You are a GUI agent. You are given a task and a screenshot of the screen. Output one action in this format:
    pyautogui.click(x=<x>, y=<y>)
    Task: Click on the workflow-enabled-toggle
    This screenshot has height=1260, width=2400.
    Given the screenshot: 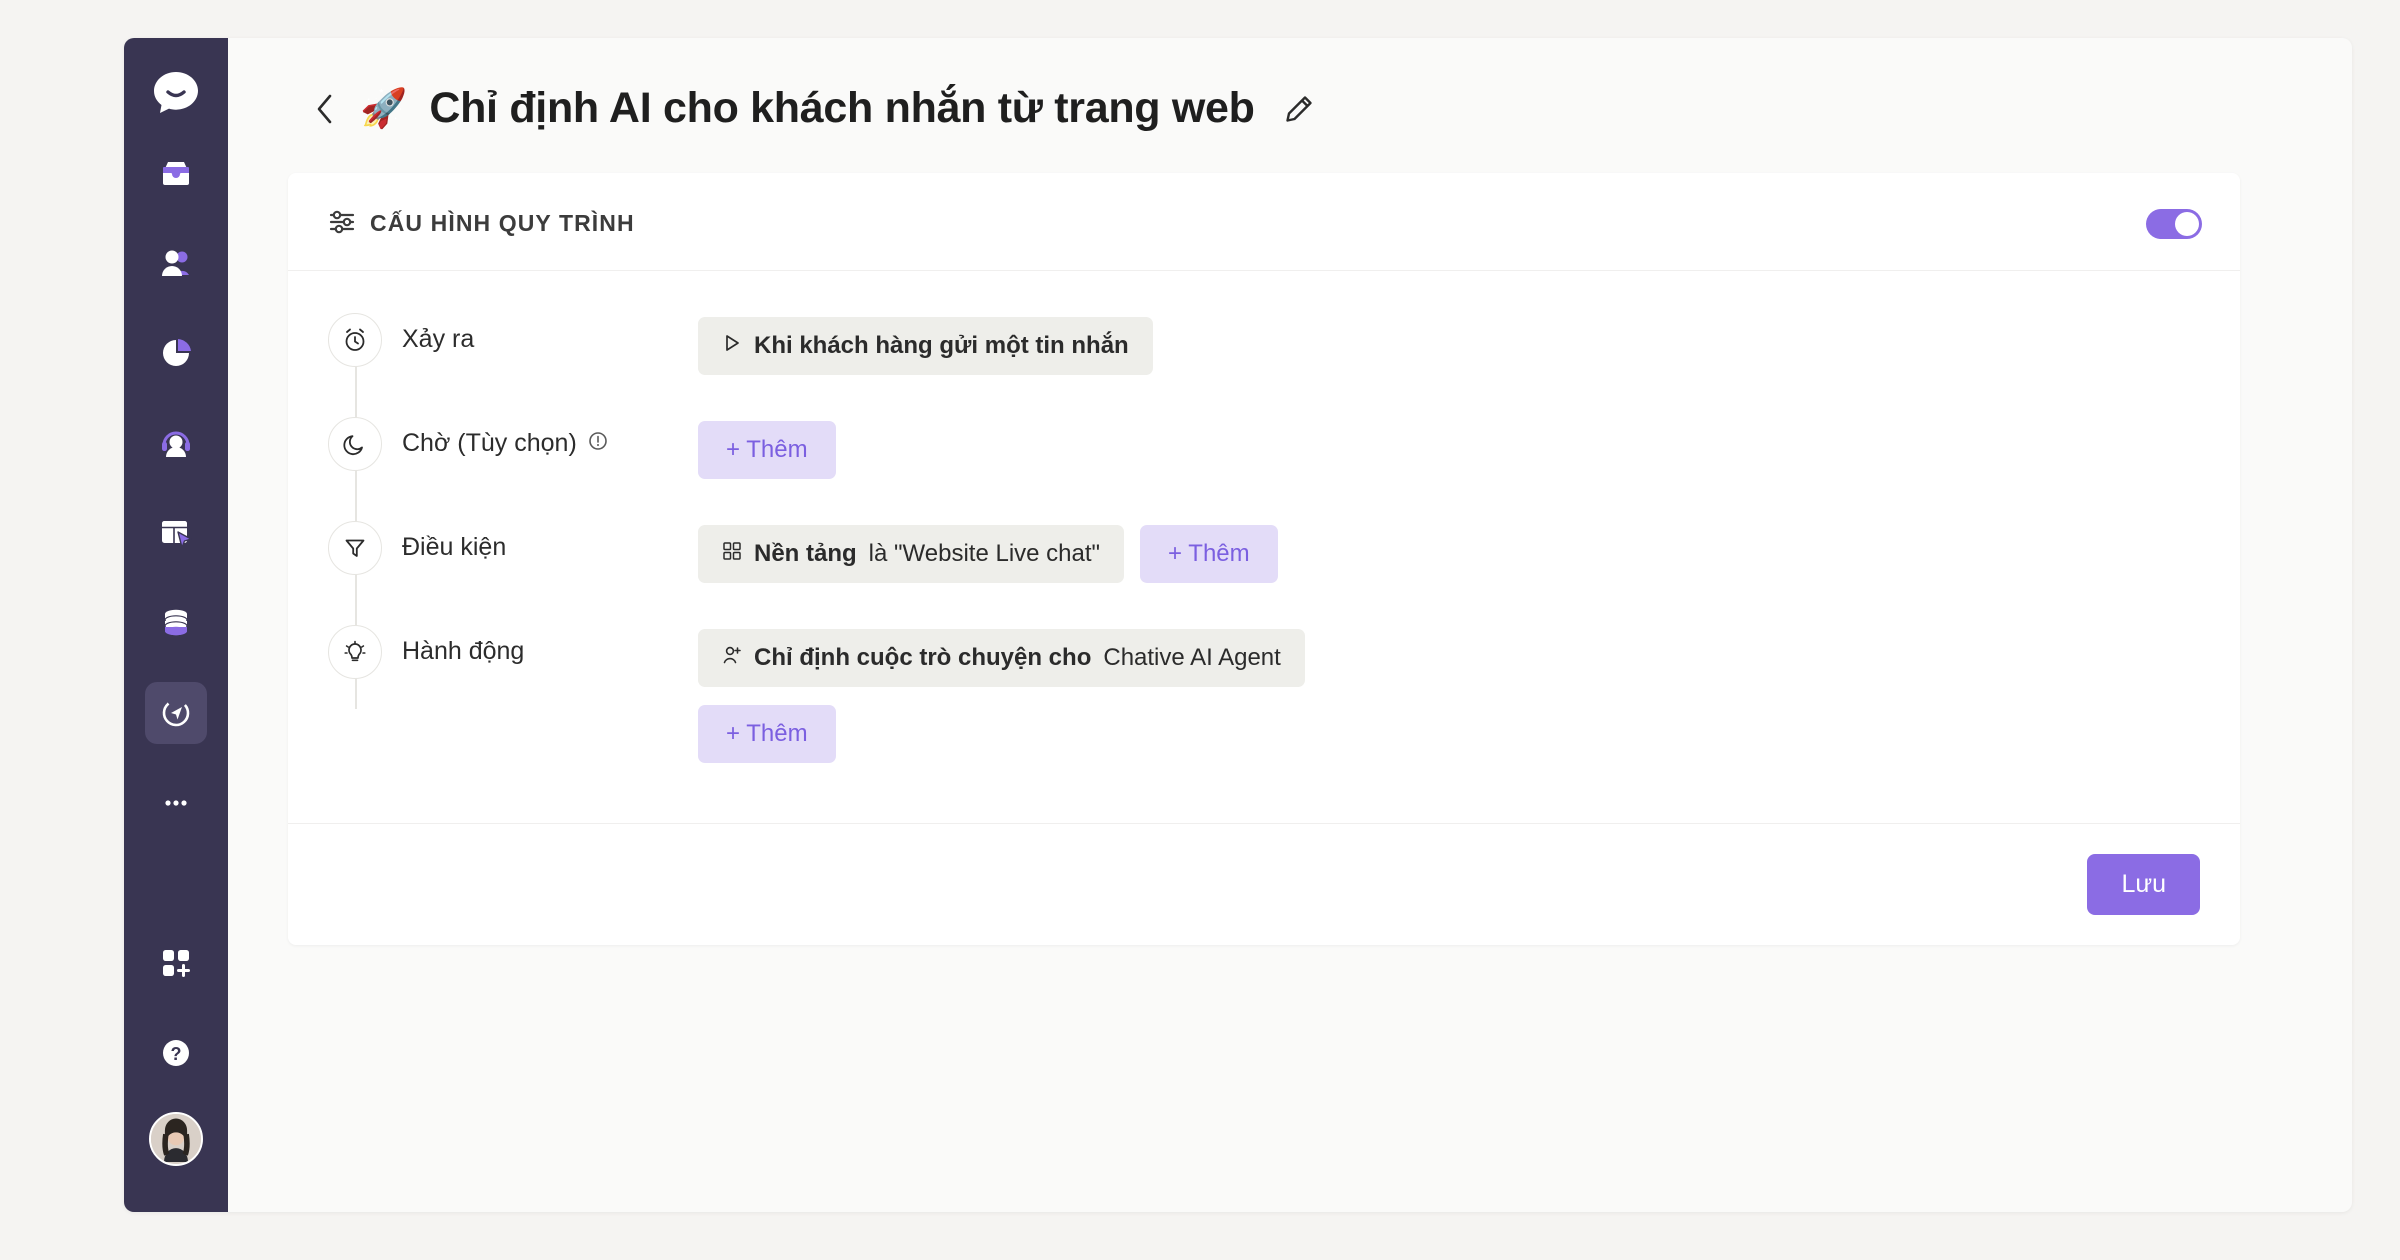 What is the action you would take?
    pyautogui.click(x=2174, y=223)
    